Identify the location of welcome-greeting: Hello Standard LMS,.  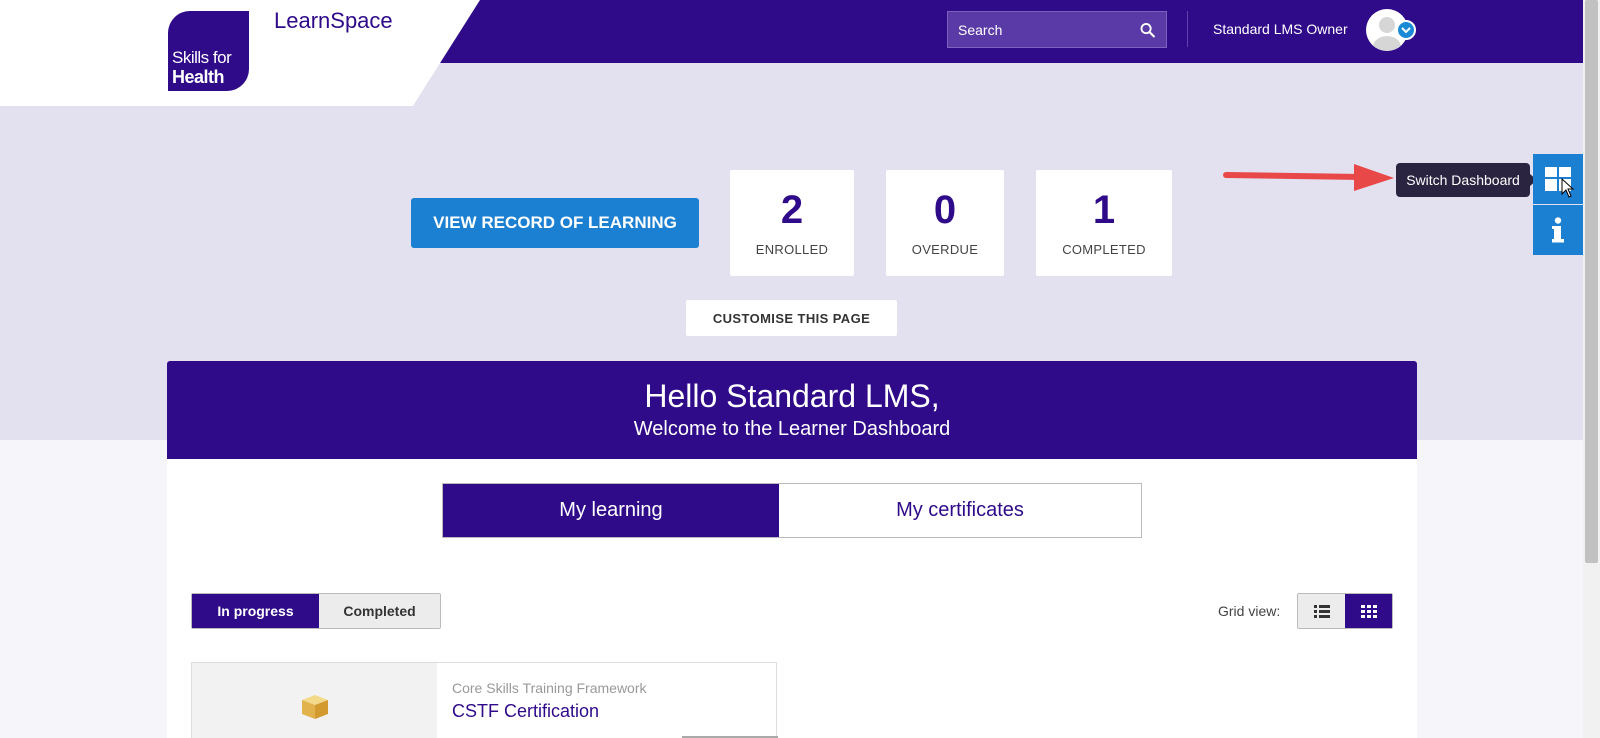
(792, 396).